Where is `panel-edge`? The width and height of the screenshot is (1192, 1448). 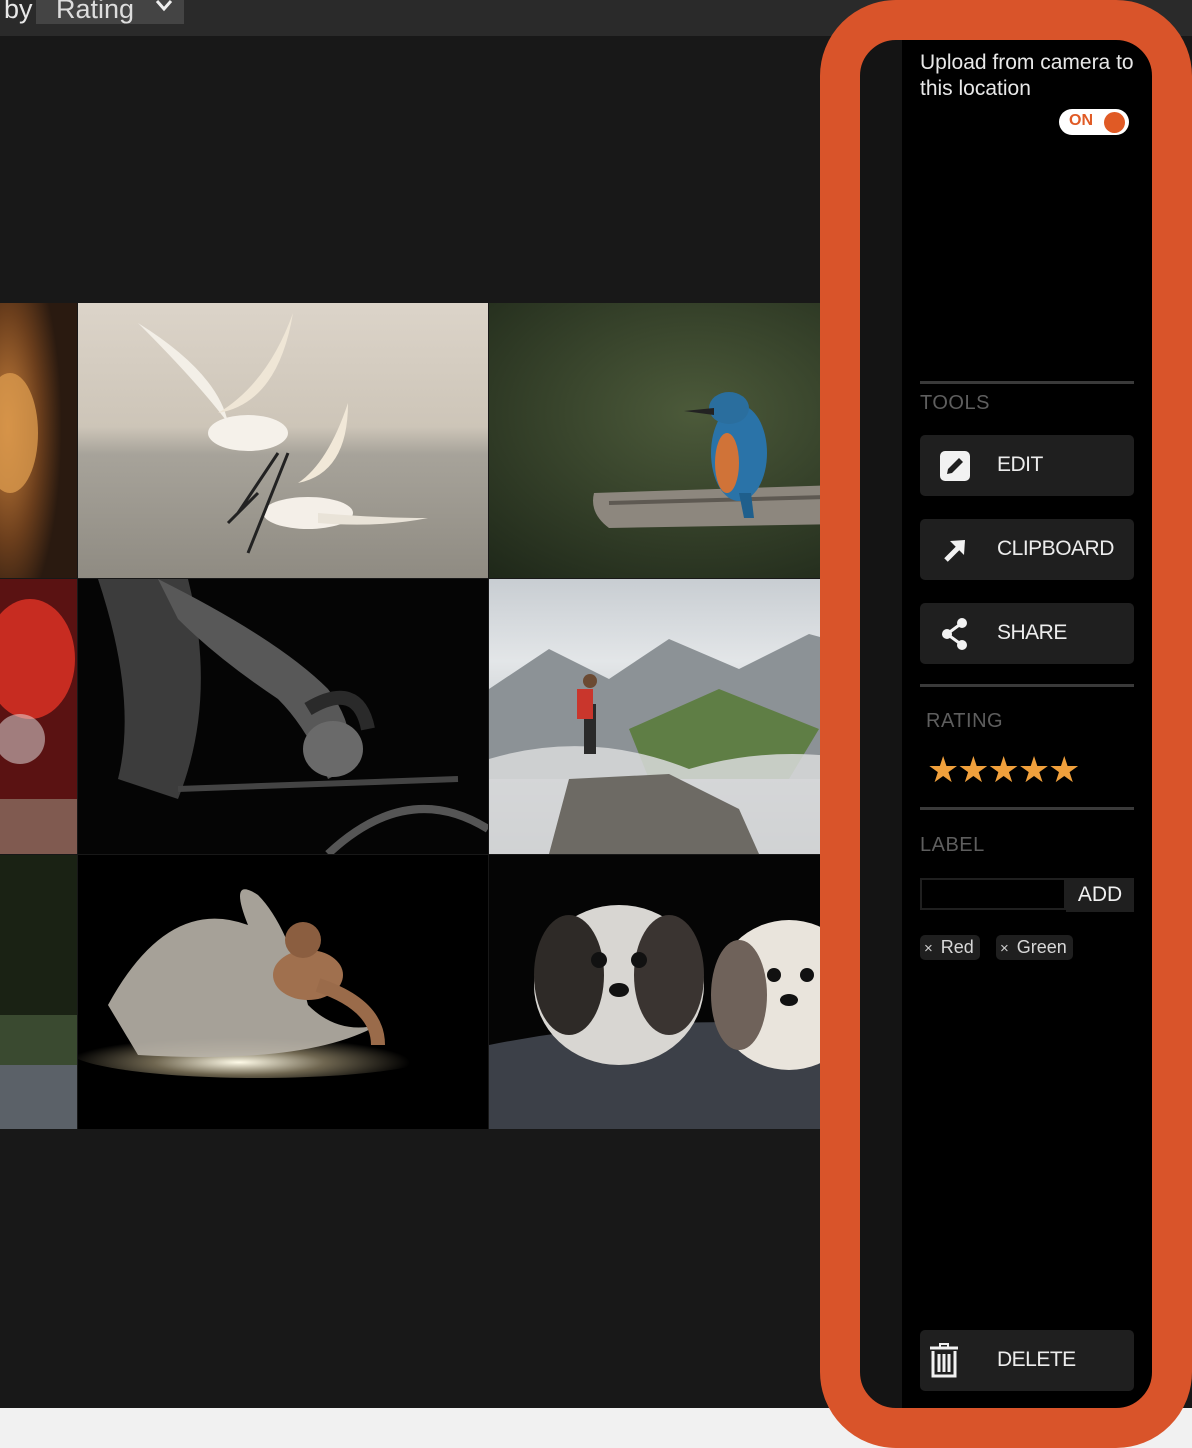
panel-edge is located at coordinates (881, 724).